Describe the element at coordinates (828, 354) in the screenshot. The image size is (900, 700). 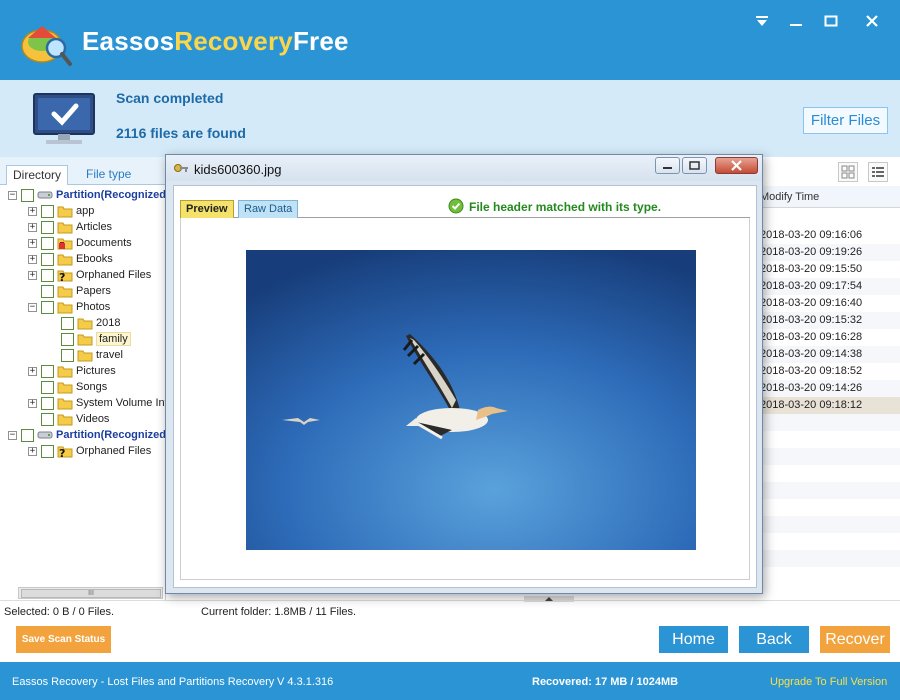
I see `table-row-modify-time: 2018-03-20 09:14:38` at that location.